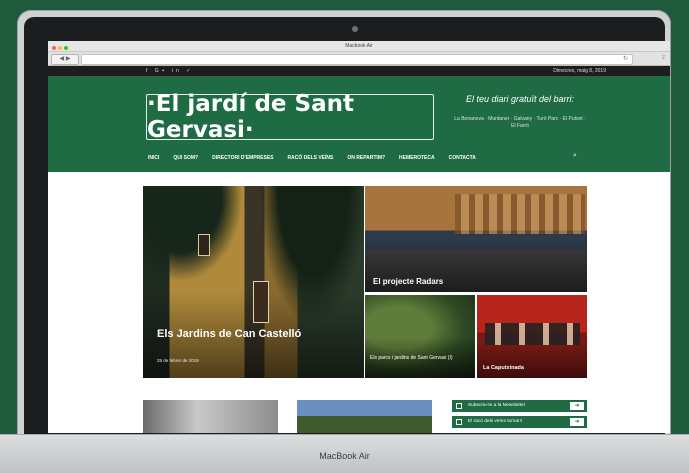 The width and height of the screenshot is (689, 473). What do you see at coordinates (178, 360) in the screenshot?
I see `featured-article-date: 25 de febrer de 2019` at bounding box center [178, 360].